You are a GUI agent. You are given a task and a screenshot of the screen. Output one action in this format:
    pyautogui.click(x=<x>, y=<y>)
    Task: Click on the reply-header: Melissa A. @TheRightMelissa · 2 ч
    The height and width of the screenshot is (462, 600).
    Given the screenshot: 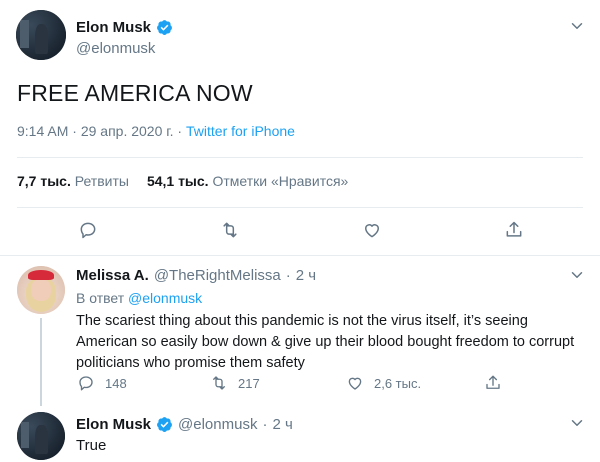 What is the action you would take?
    pyautogui.click(x=196, y=275)
    